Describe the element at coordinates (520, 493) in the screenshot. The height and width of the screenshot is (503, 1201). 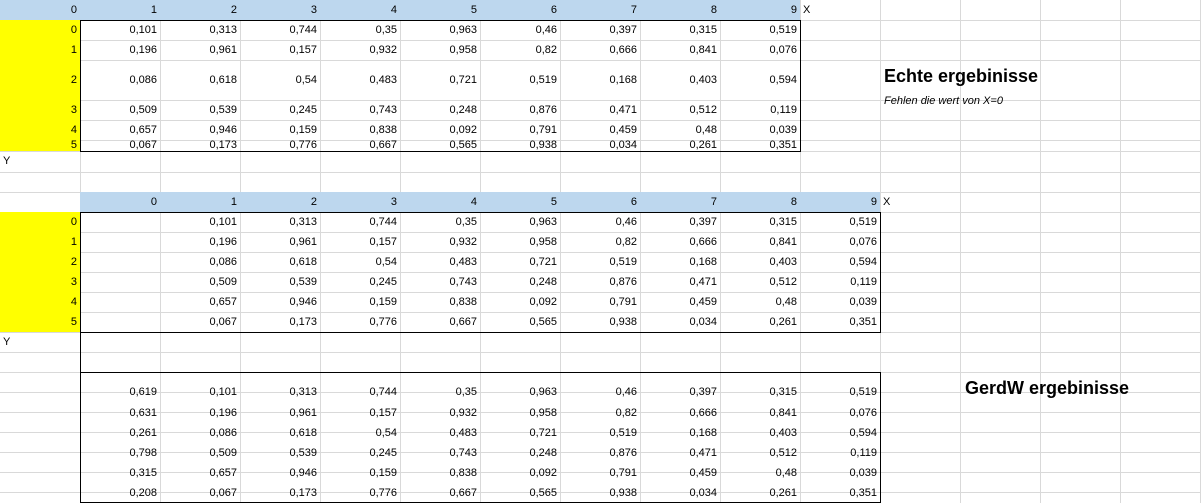
I see `table3-cell: 0,565` at that location.